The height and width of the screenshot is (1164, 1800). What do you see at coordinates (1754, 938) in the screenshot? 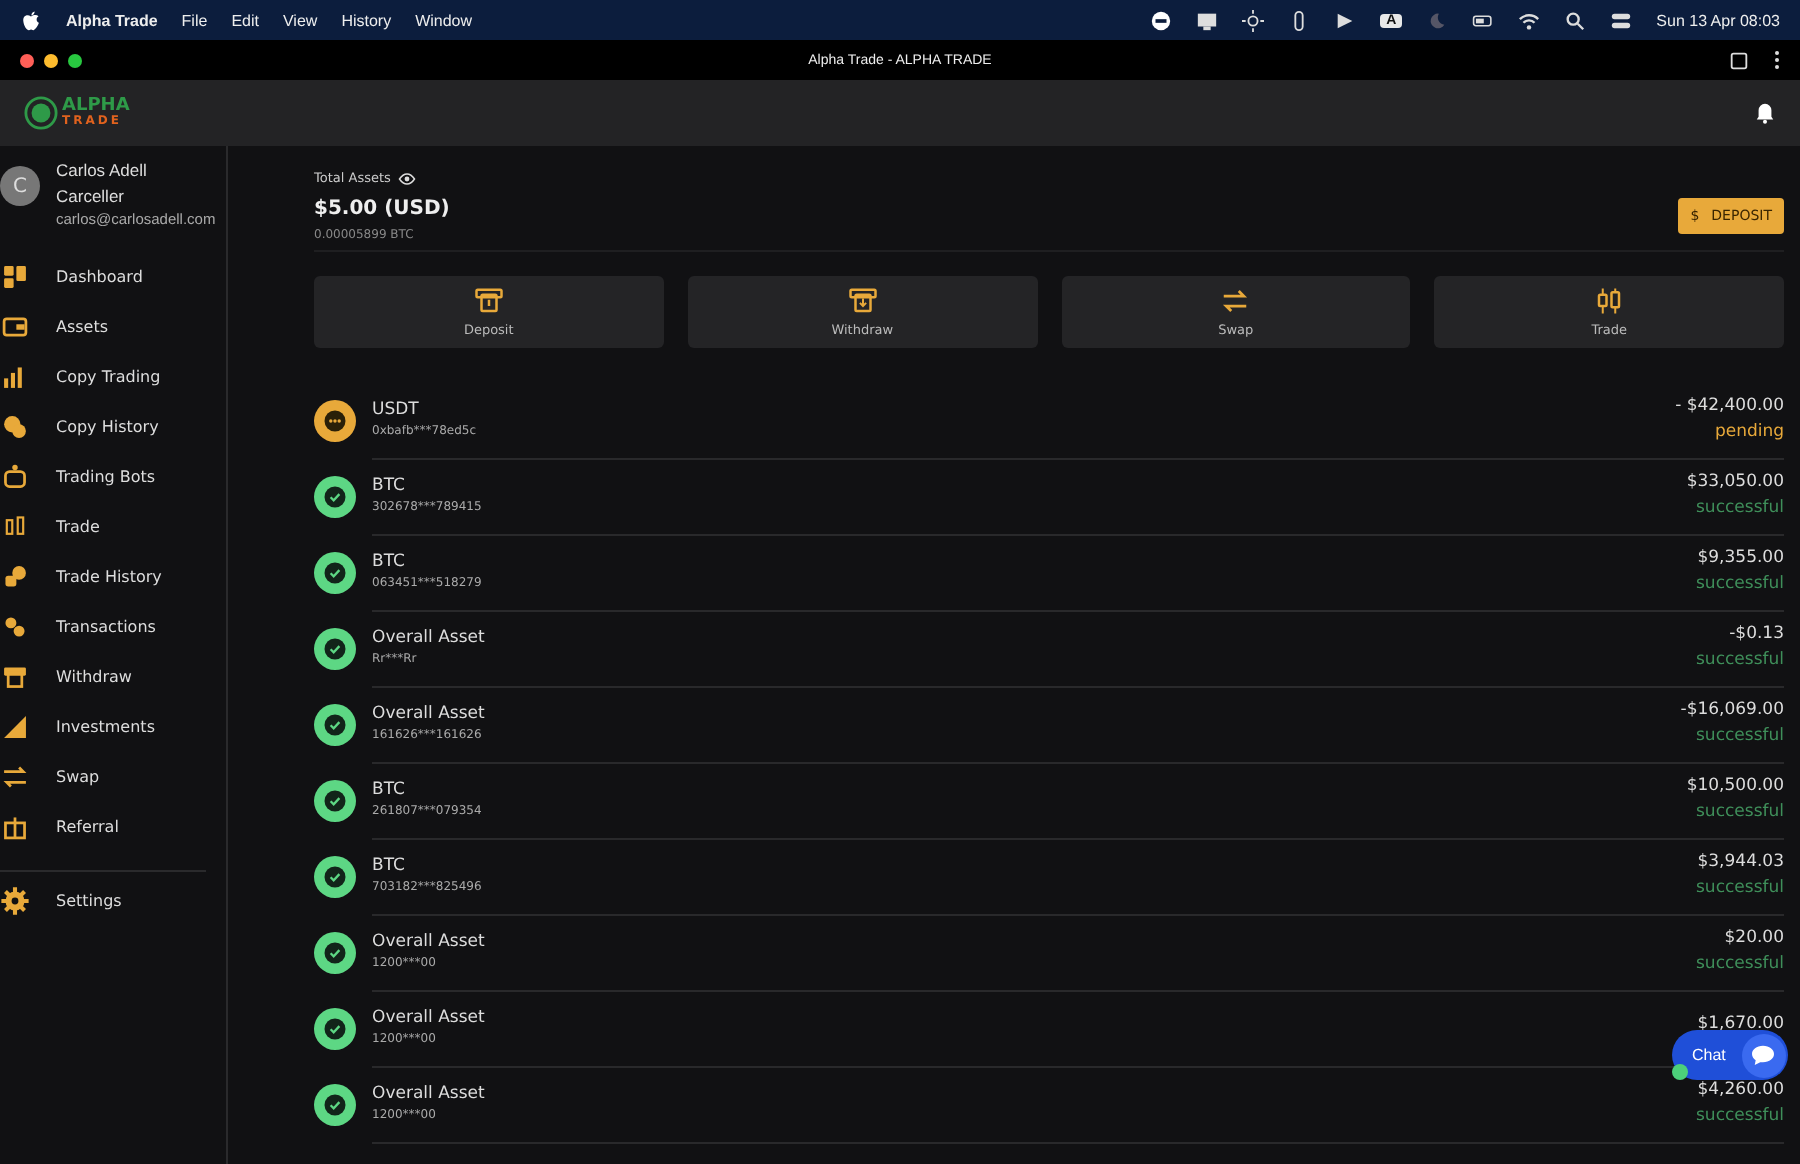
I see `transaction-amount: $20.00` at bounding box center [1754, 938].